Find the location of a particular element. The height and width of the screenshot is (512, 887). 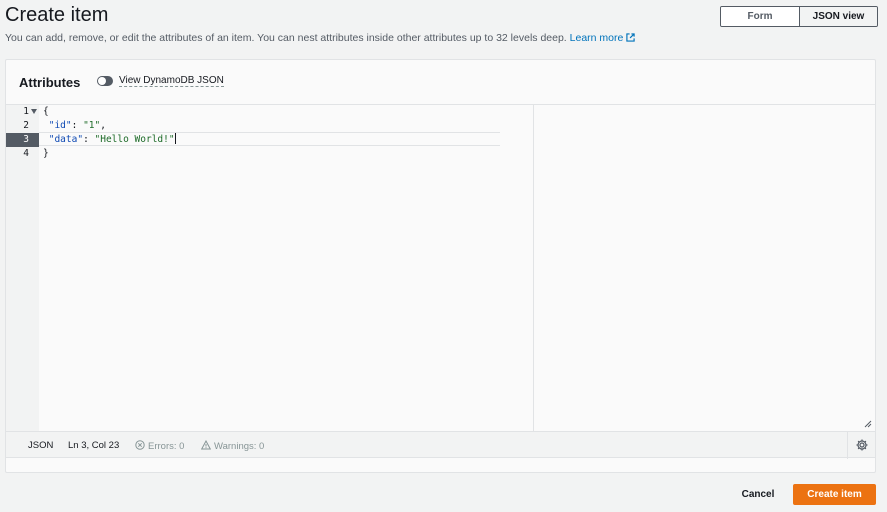

code-punct: { is located at coordinates (46, 111).